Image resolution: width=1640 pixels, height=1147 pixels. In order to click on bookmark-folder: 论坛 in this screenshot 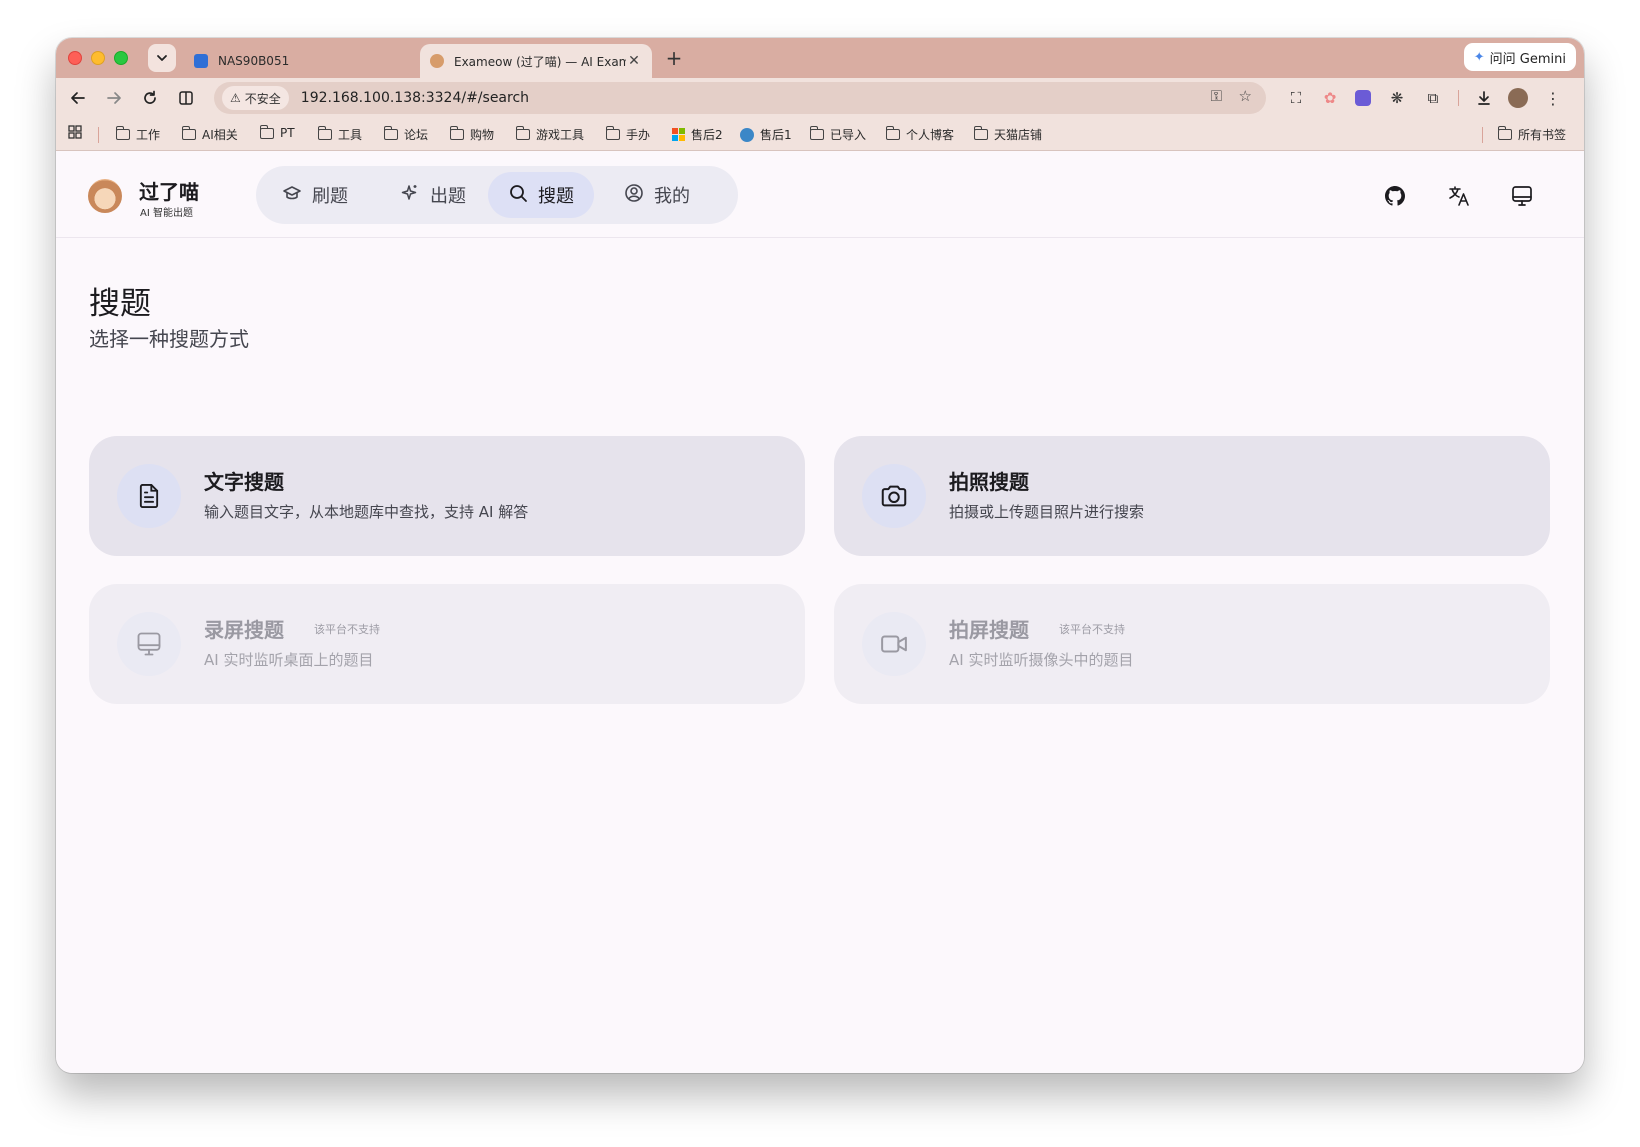, I will do `click(406, 134)`.